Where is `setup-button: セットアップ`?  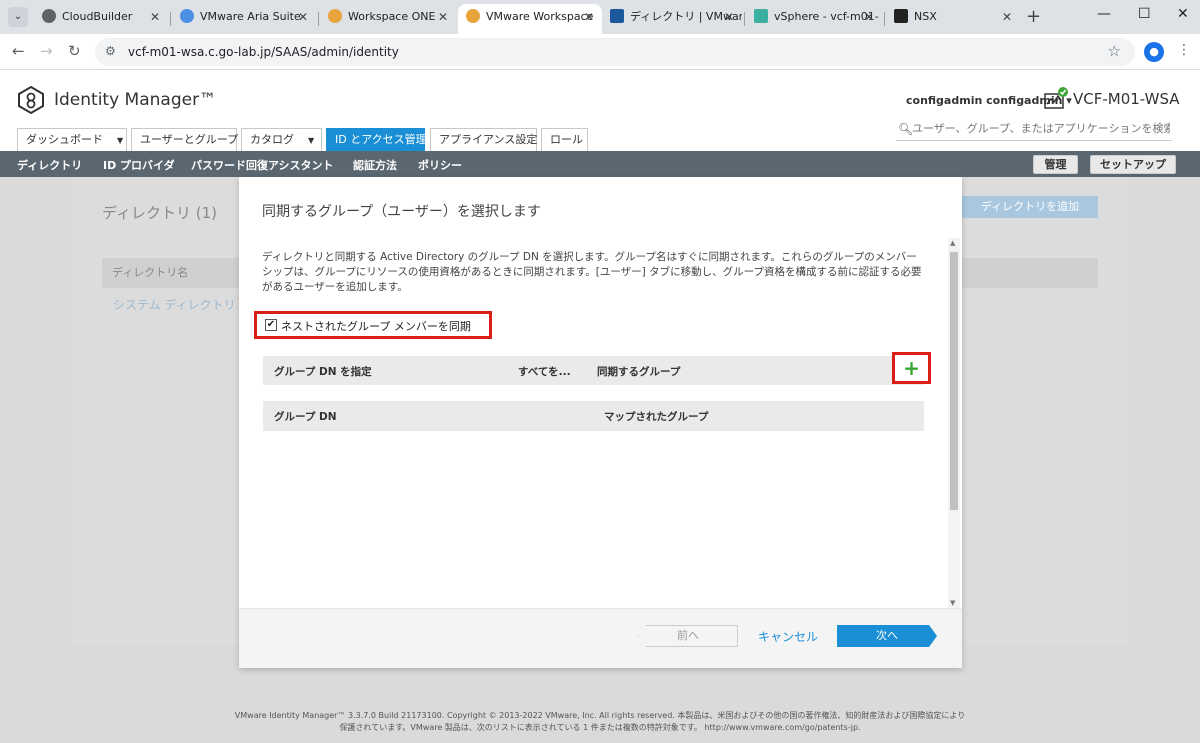
setup-button: セットアップ is located at coordinates (1133, 164).